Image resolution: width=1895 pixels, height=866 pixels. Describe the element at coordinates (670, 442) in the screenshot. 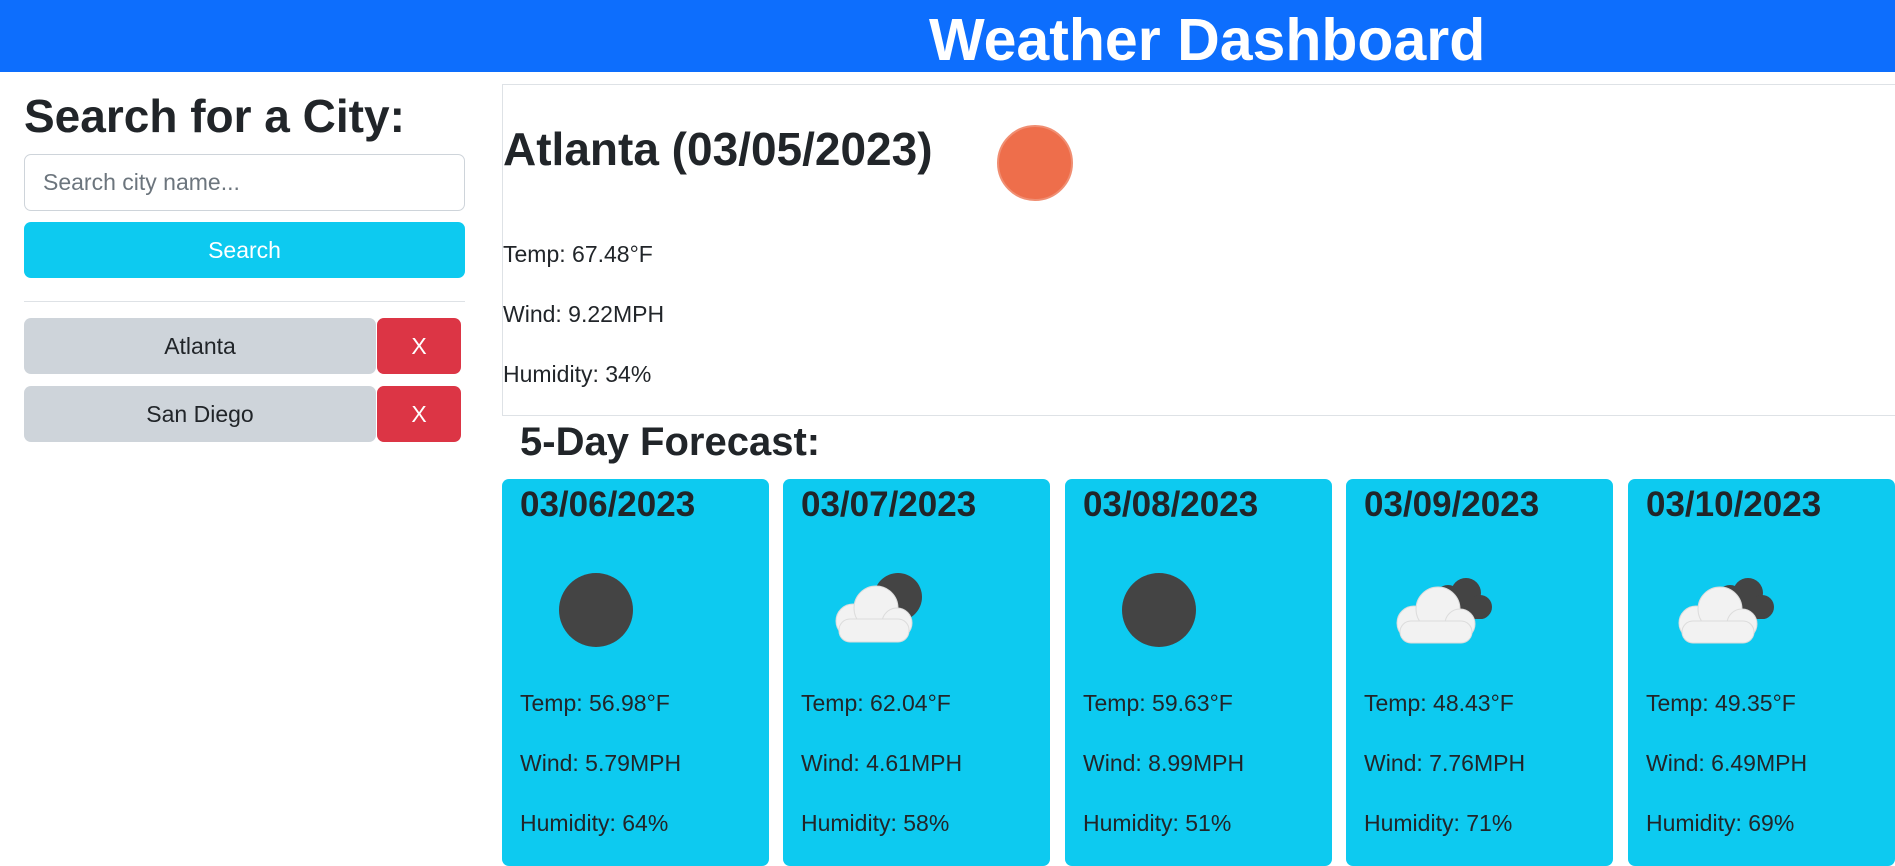

I see `forecast-heading: 5-Day Forecast:` at that location.